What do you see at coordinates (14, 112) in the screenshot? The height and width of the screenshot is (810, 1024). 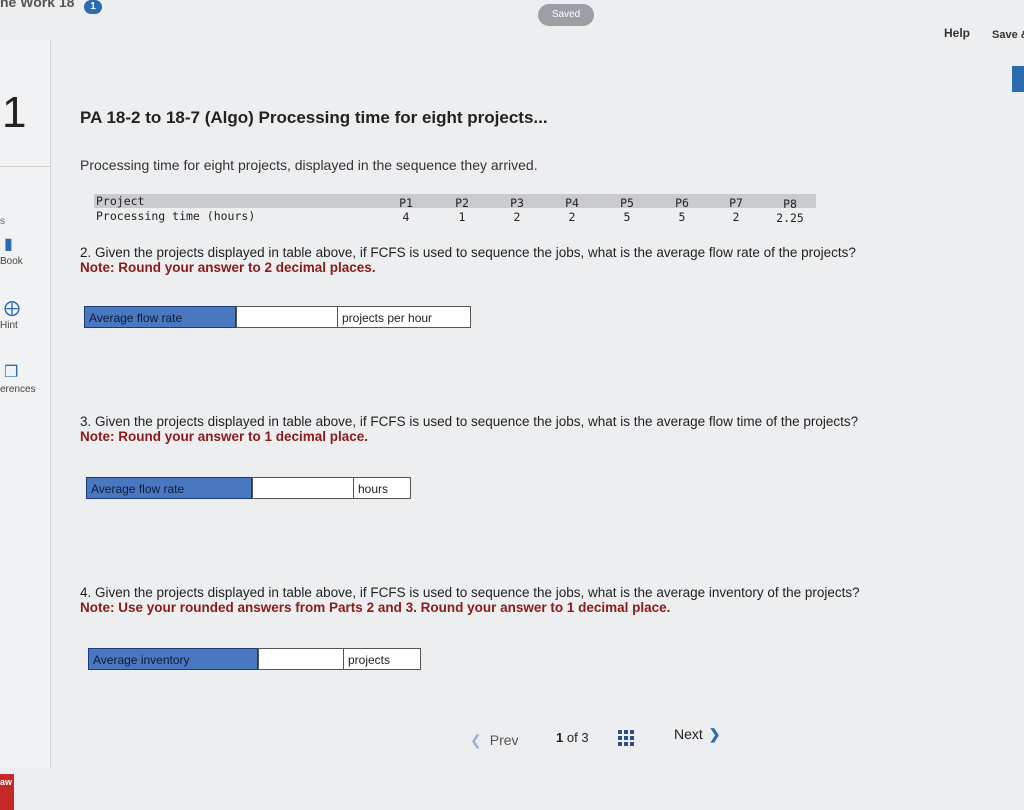 I see `question-number: 1` at bounding box center [14, 112].